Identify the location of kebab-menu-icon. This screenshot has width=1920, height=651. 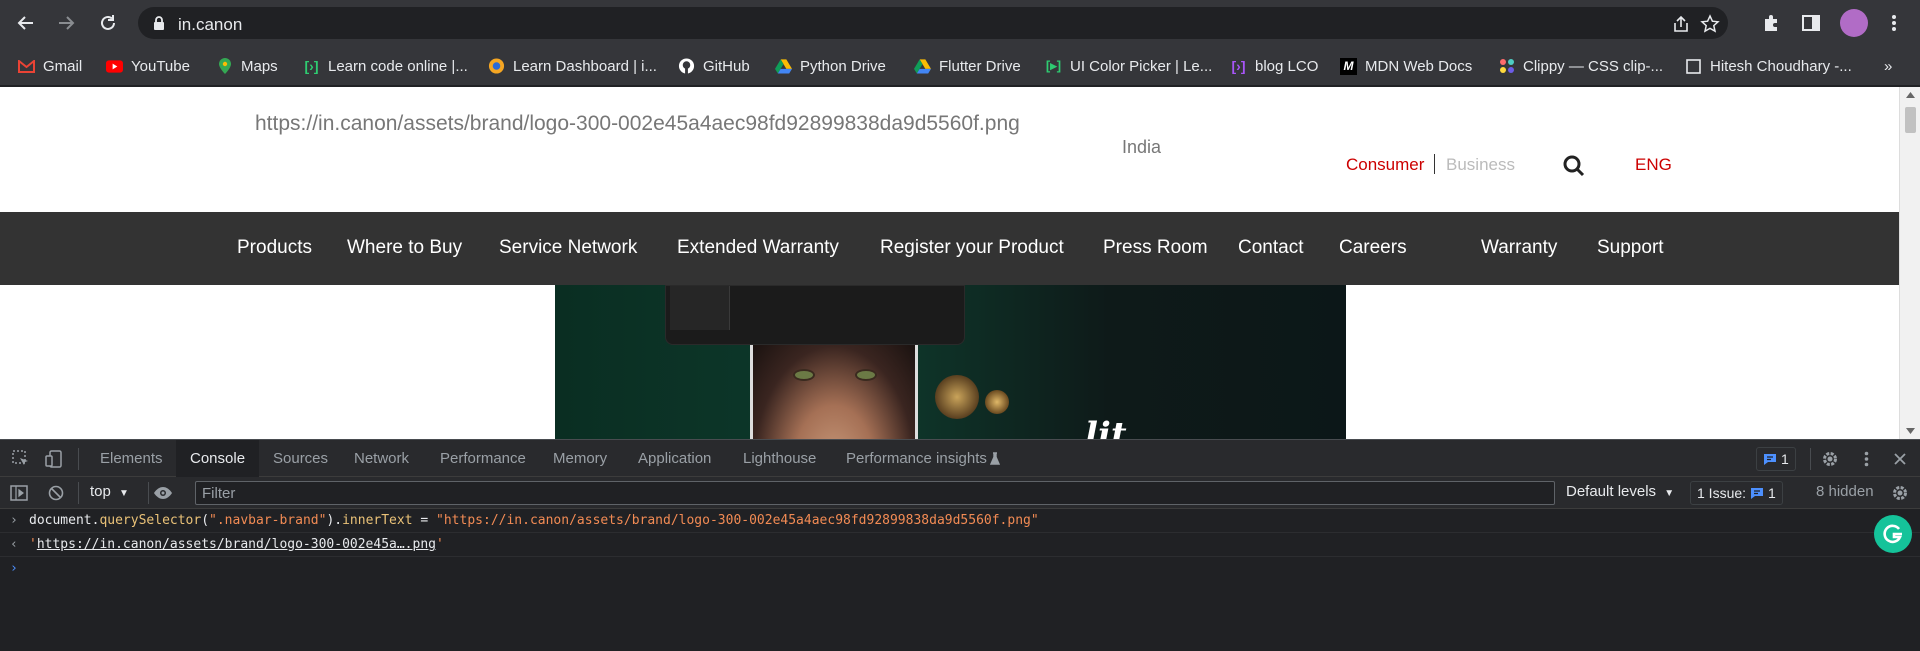
(1894, 23).